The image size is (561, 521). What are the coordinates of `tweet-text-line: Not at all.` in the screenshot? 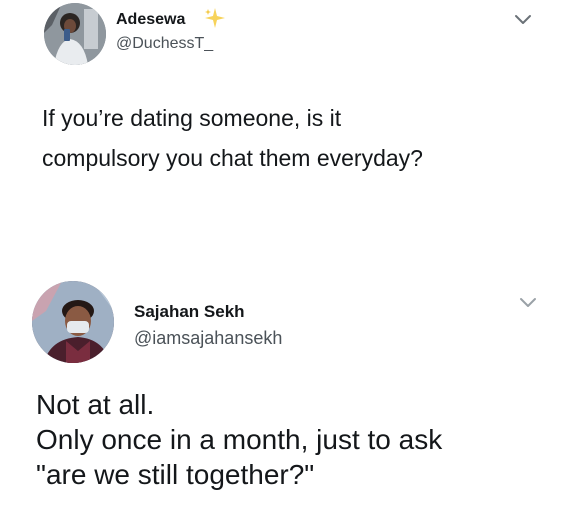 It's located at (95, 404).